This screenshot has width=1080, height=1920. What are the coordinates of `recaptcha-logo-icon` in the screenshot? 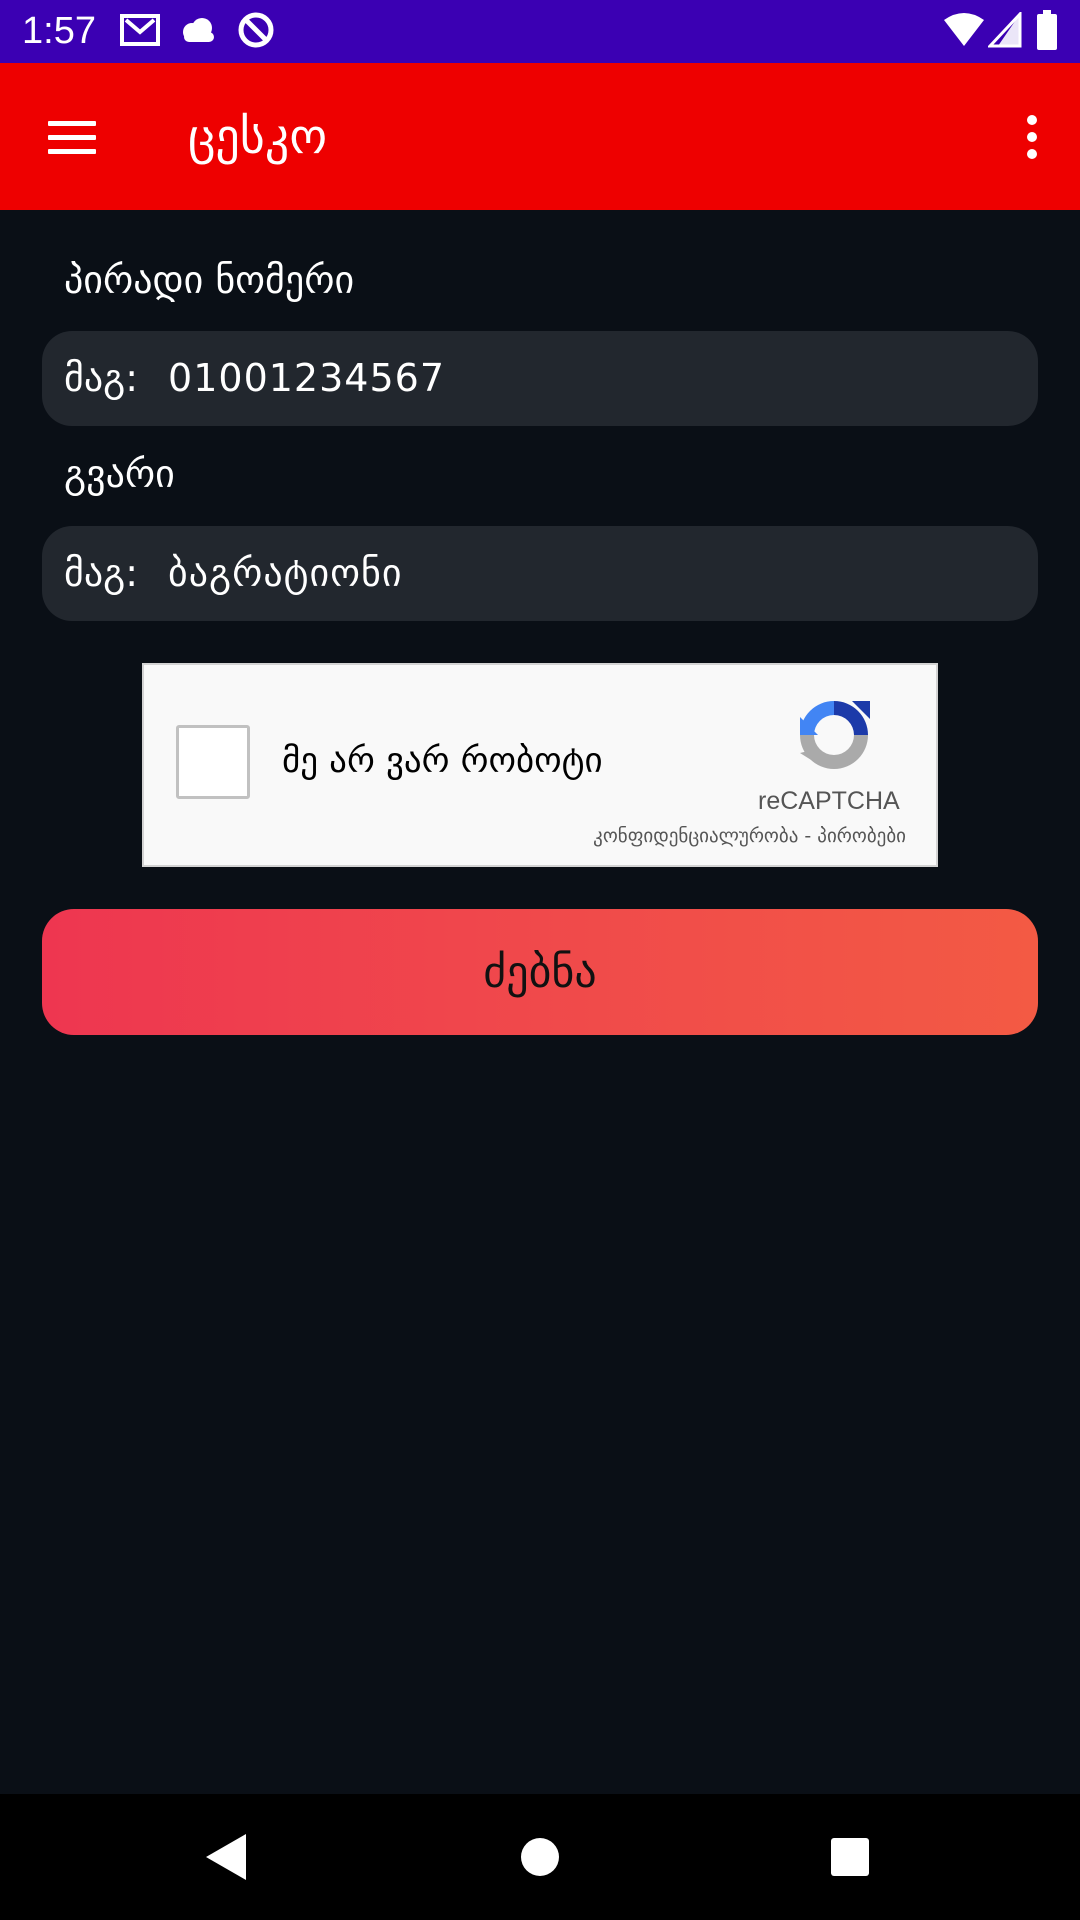 It's located at (834, 737).